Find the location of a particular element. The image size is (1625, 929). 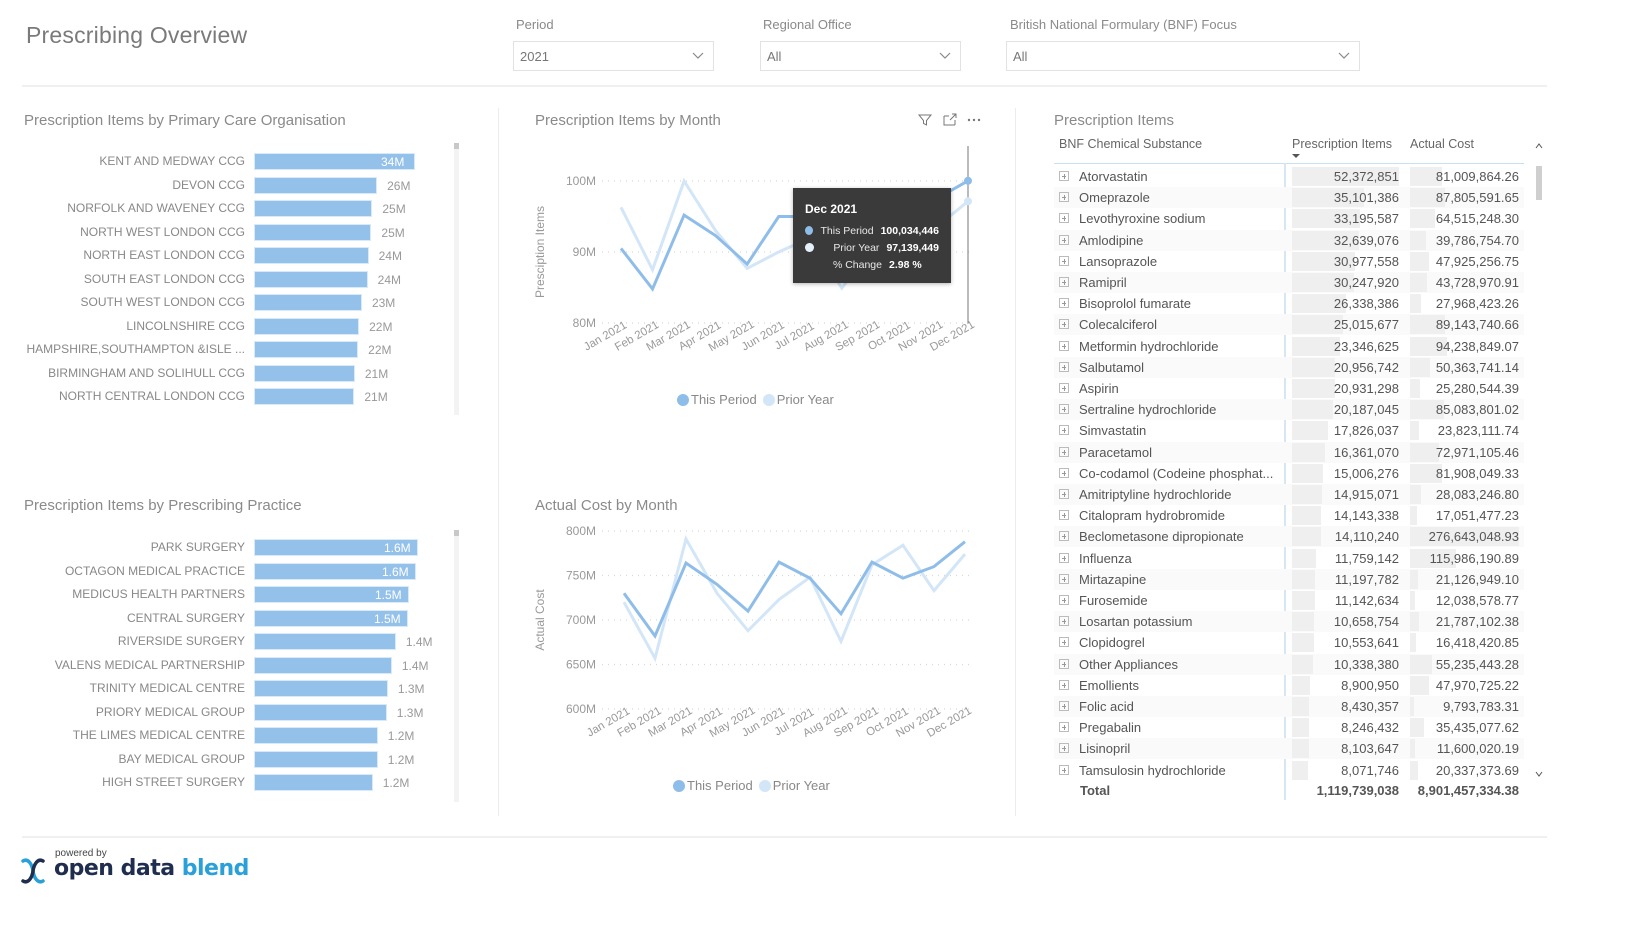

regional-office-slicer-dropdown: All is located at coordinates (860, 56).